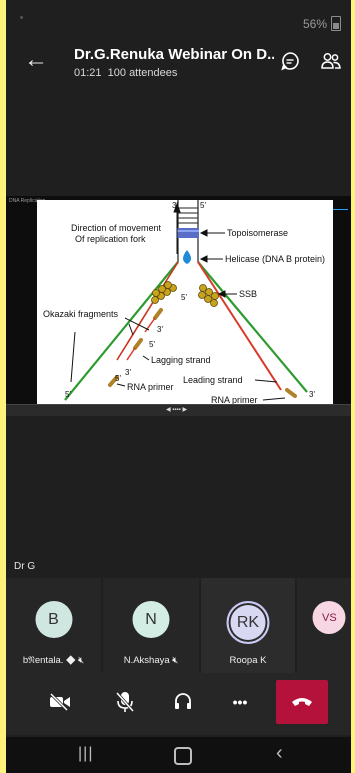  What do you see at coordinates (25, 566) in the screenshot?
I see `speaker-label: Dr G` at bounding box center [25, 566].